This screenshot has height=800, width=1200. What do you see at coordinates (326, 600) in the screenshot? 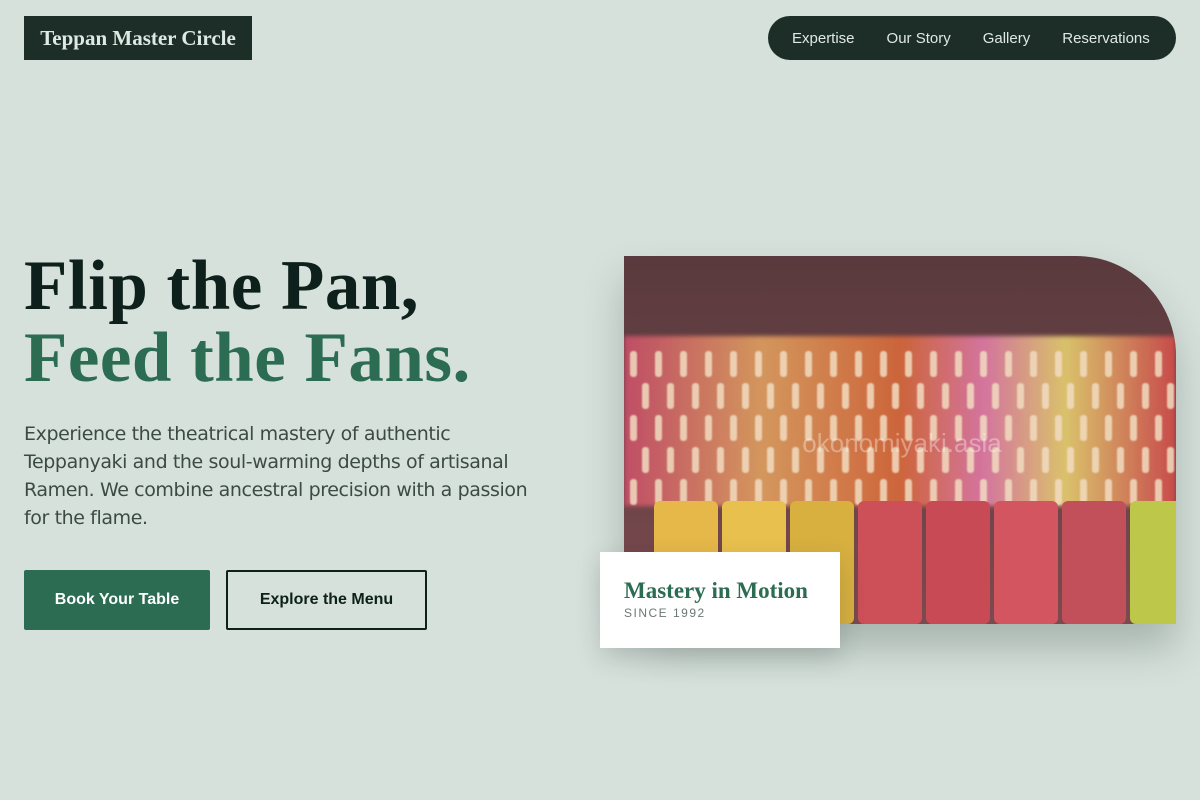
I see `explore-menu-button: Explore the Menu` at bounding box center [326, 600].